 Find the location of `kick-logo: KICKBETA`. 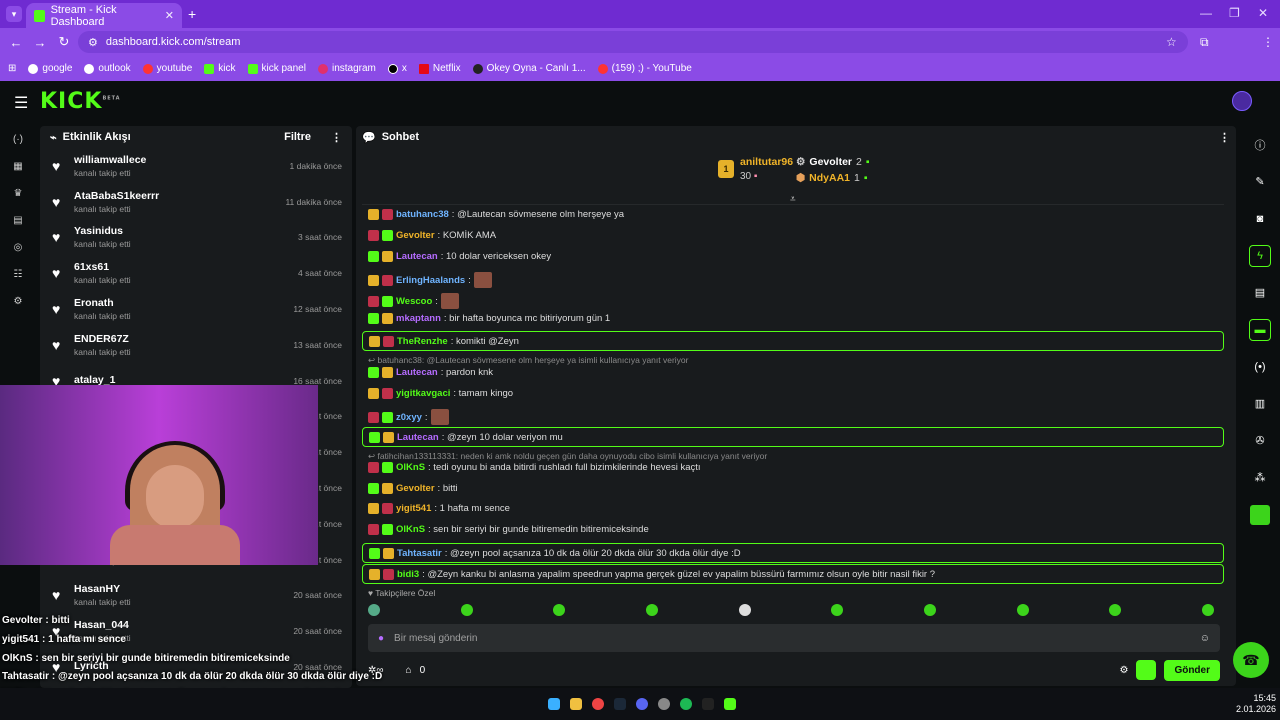

kick-logo: KICKBETA is located at coordinates (80, 101).